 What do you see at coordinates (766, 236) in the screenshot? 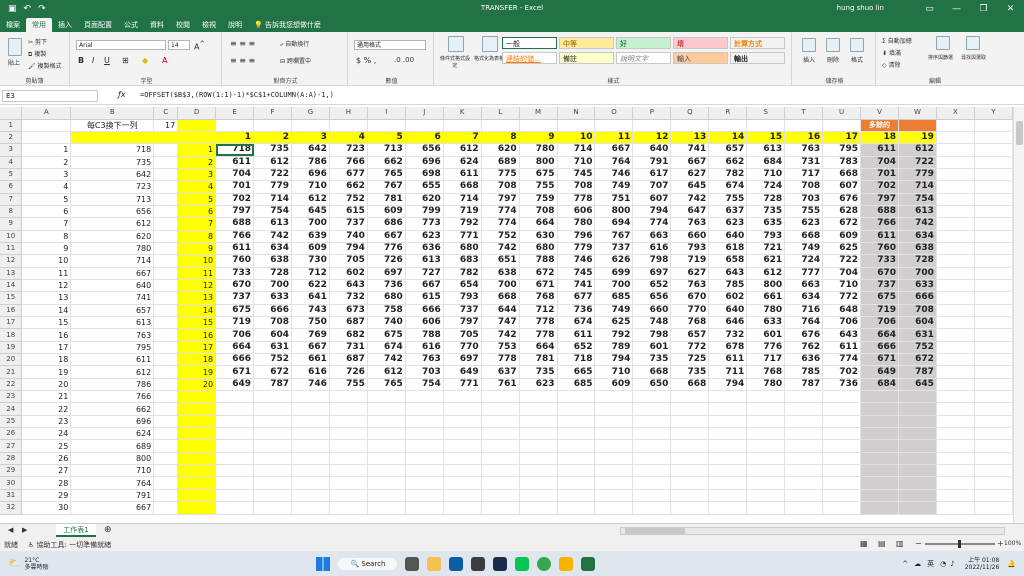
I see `cell: 793` at bounding box center [766, 236].